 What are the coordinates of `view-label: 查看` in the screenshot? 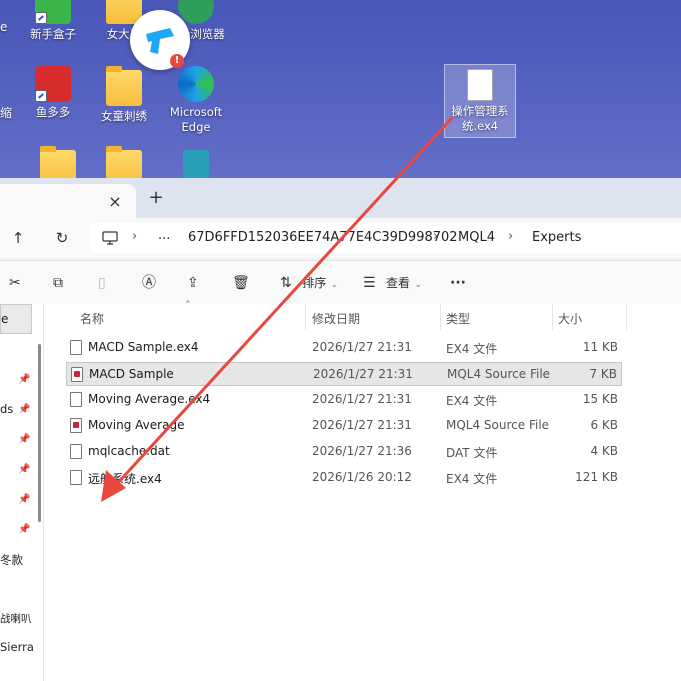 It's located at (398, 283).